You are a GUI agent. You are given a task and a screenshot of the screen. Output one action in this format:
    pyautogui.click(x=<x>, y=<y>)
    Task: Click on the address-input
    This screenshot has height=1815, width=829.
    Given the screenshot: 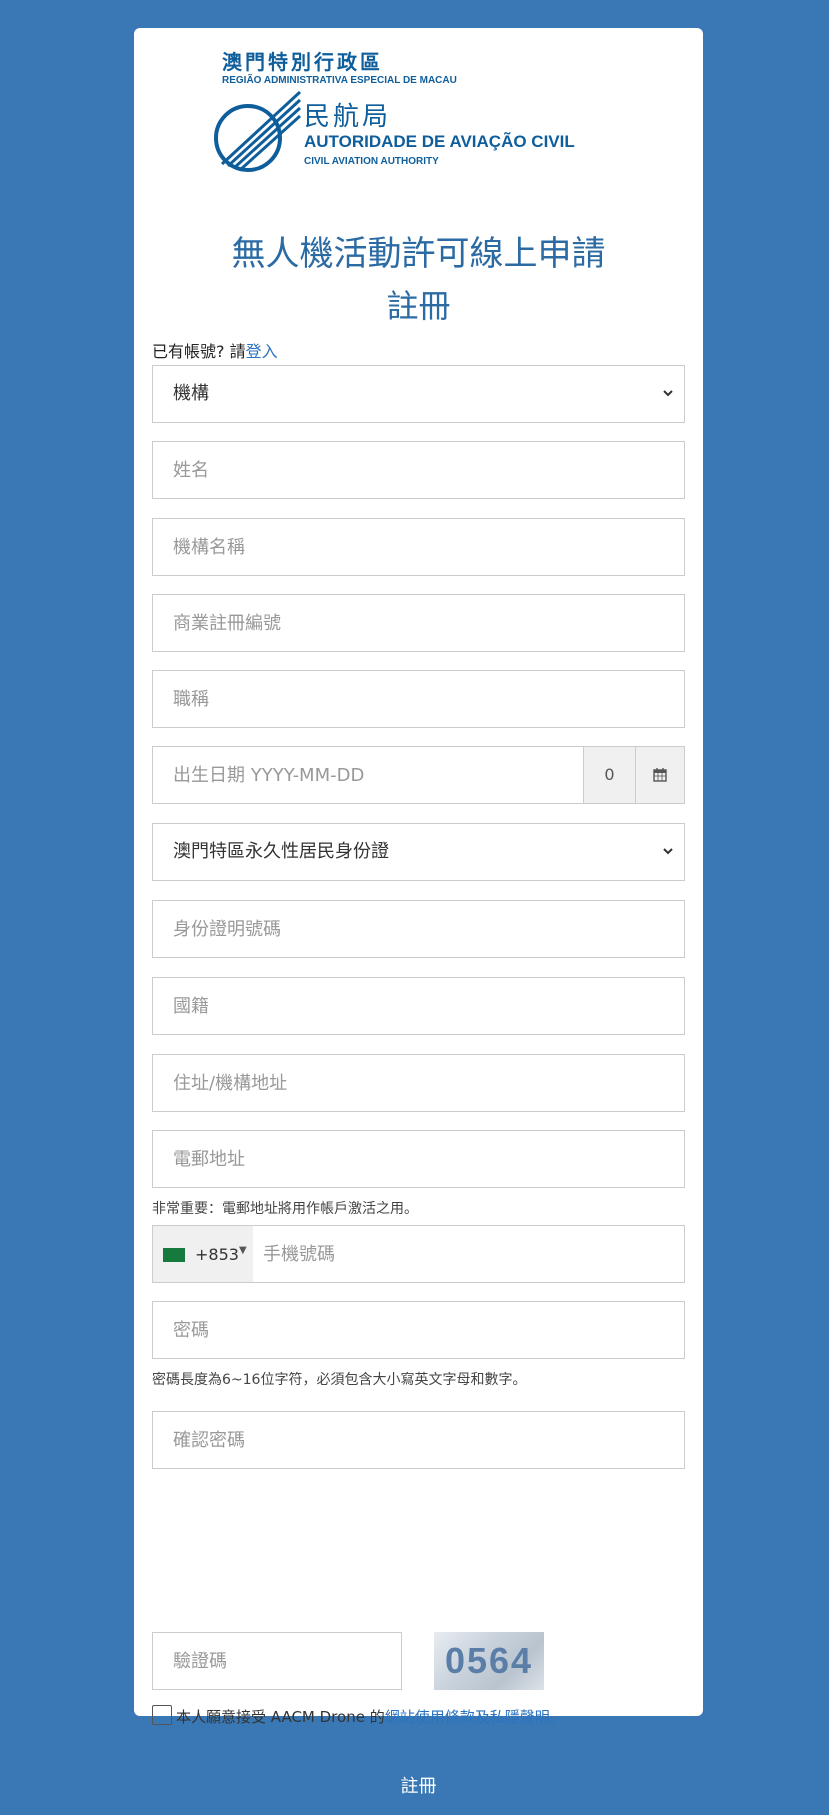 What is the action you would take?
    pyautogui.click(x=418, y=1083)
    